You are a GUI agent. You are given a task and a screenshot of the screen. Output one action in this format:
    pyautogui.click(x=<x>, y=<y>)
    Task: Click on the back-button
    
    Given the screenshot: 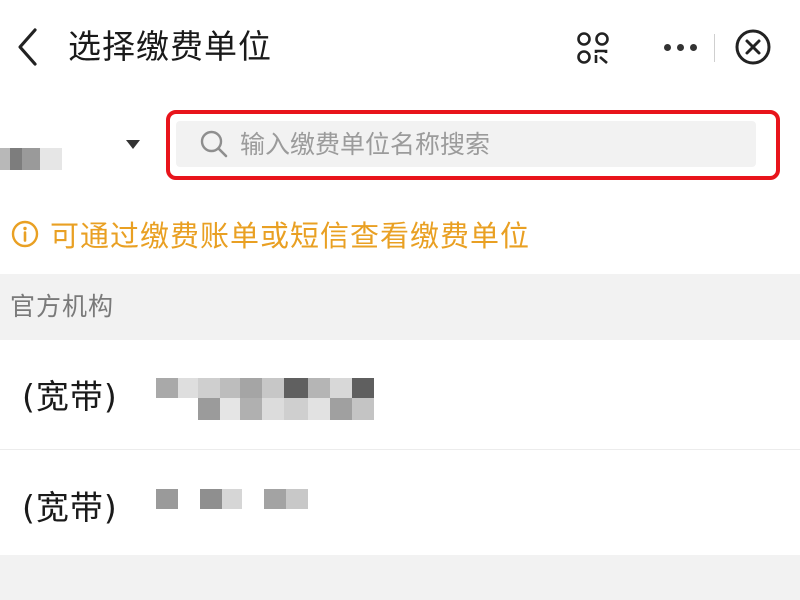 What is the action you would take?
    pyautogui.click(x=28, y=47)
    